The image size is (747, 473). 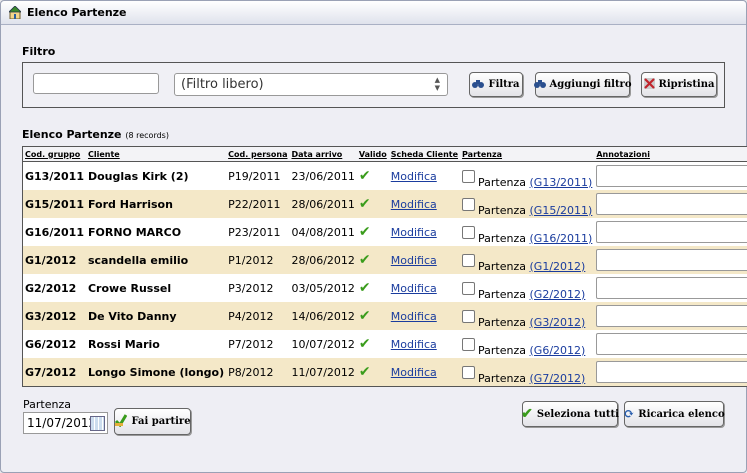 I want to click on group-code-cell: G15/2011, so click(x=54, y=204).